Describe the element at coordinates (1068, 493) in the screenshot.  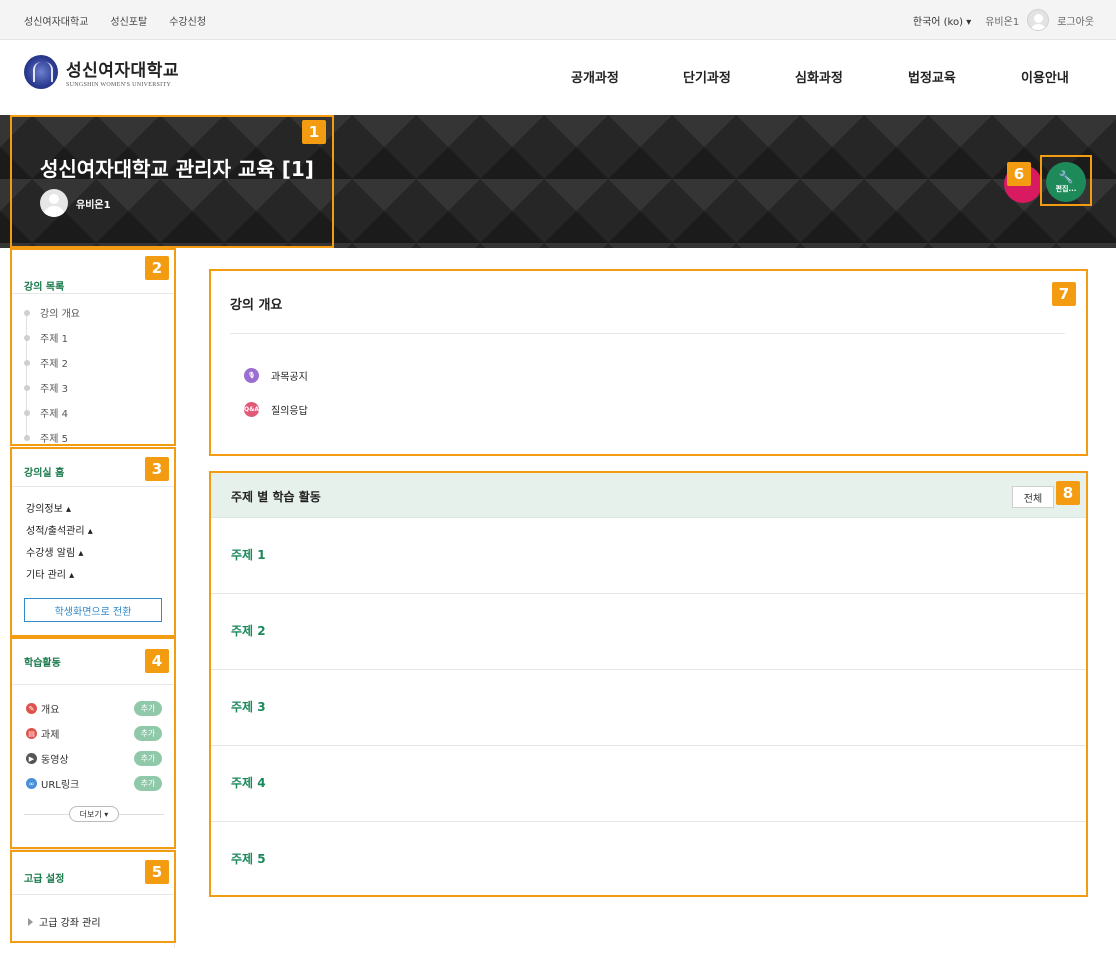
I see `annotation-badge-8: 8` at that location.